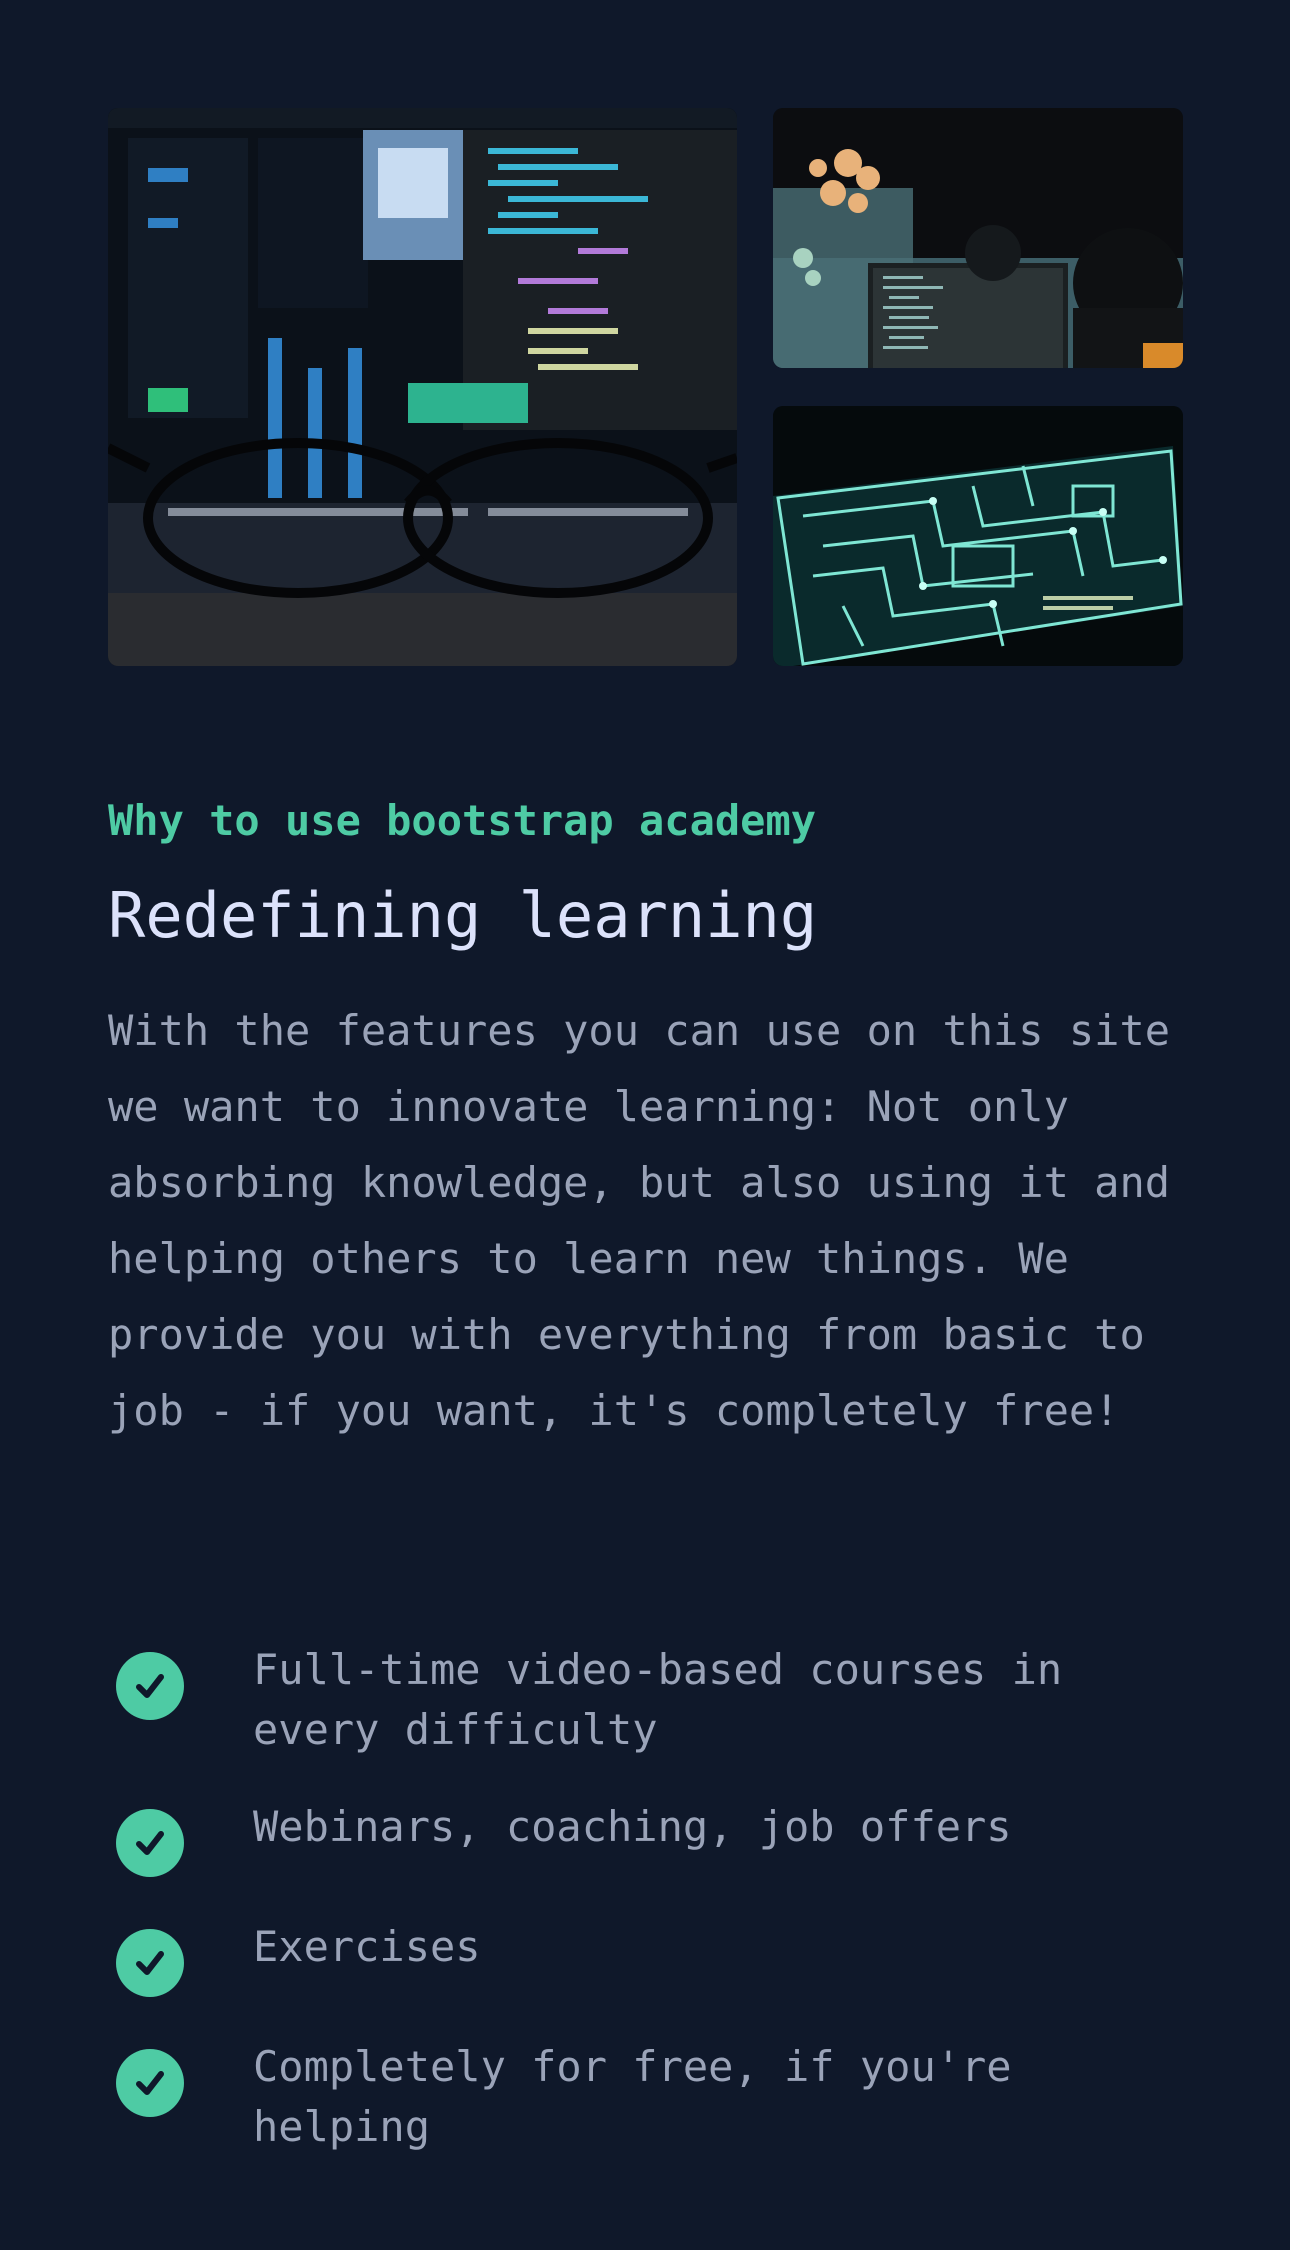  What do you see at coordinates (367, 1946) in the screenshot?
I see `feature-label: Exercises` at bounding box center [367, 1946].